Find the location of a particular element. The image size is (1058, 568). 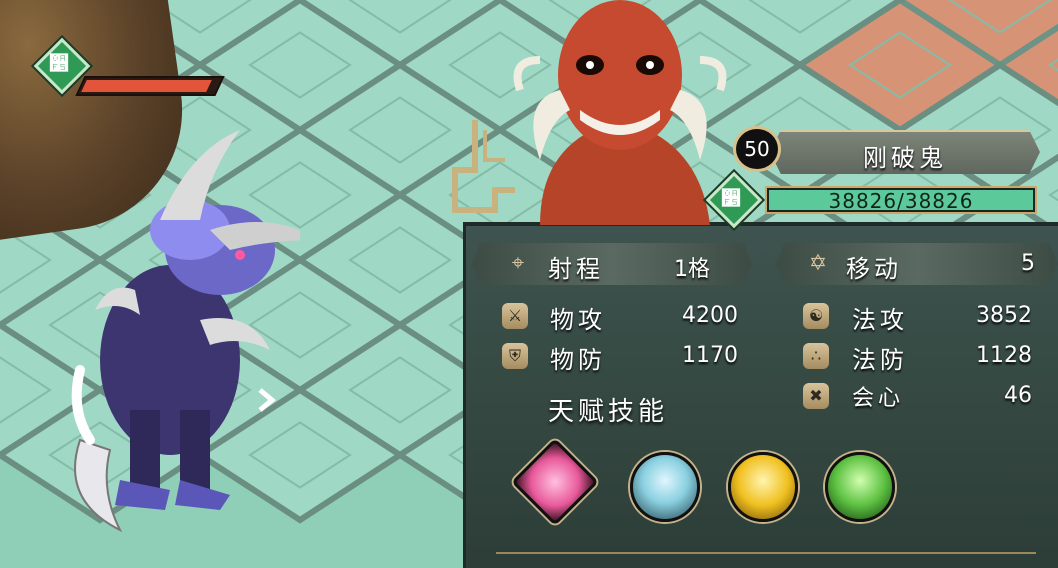

move-value: 5 is located at coordinates (1028, 263).